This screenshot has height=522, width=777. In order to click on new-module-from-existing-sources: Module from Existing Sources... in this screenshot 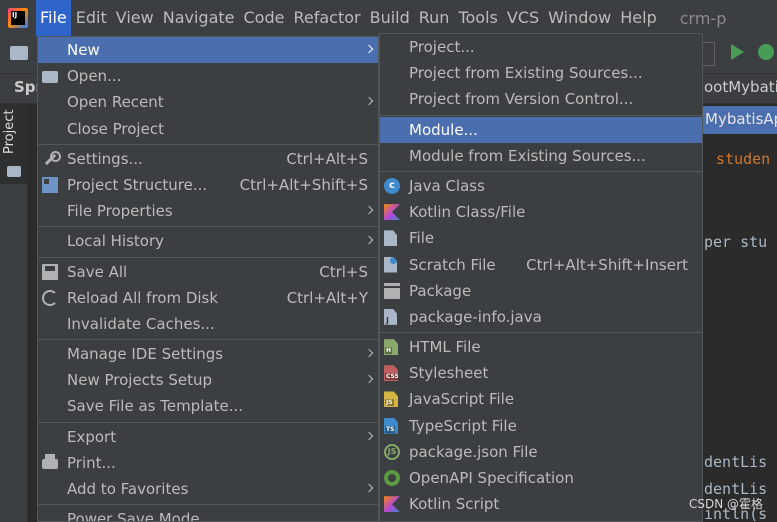, I will do `click(541, 156)`.